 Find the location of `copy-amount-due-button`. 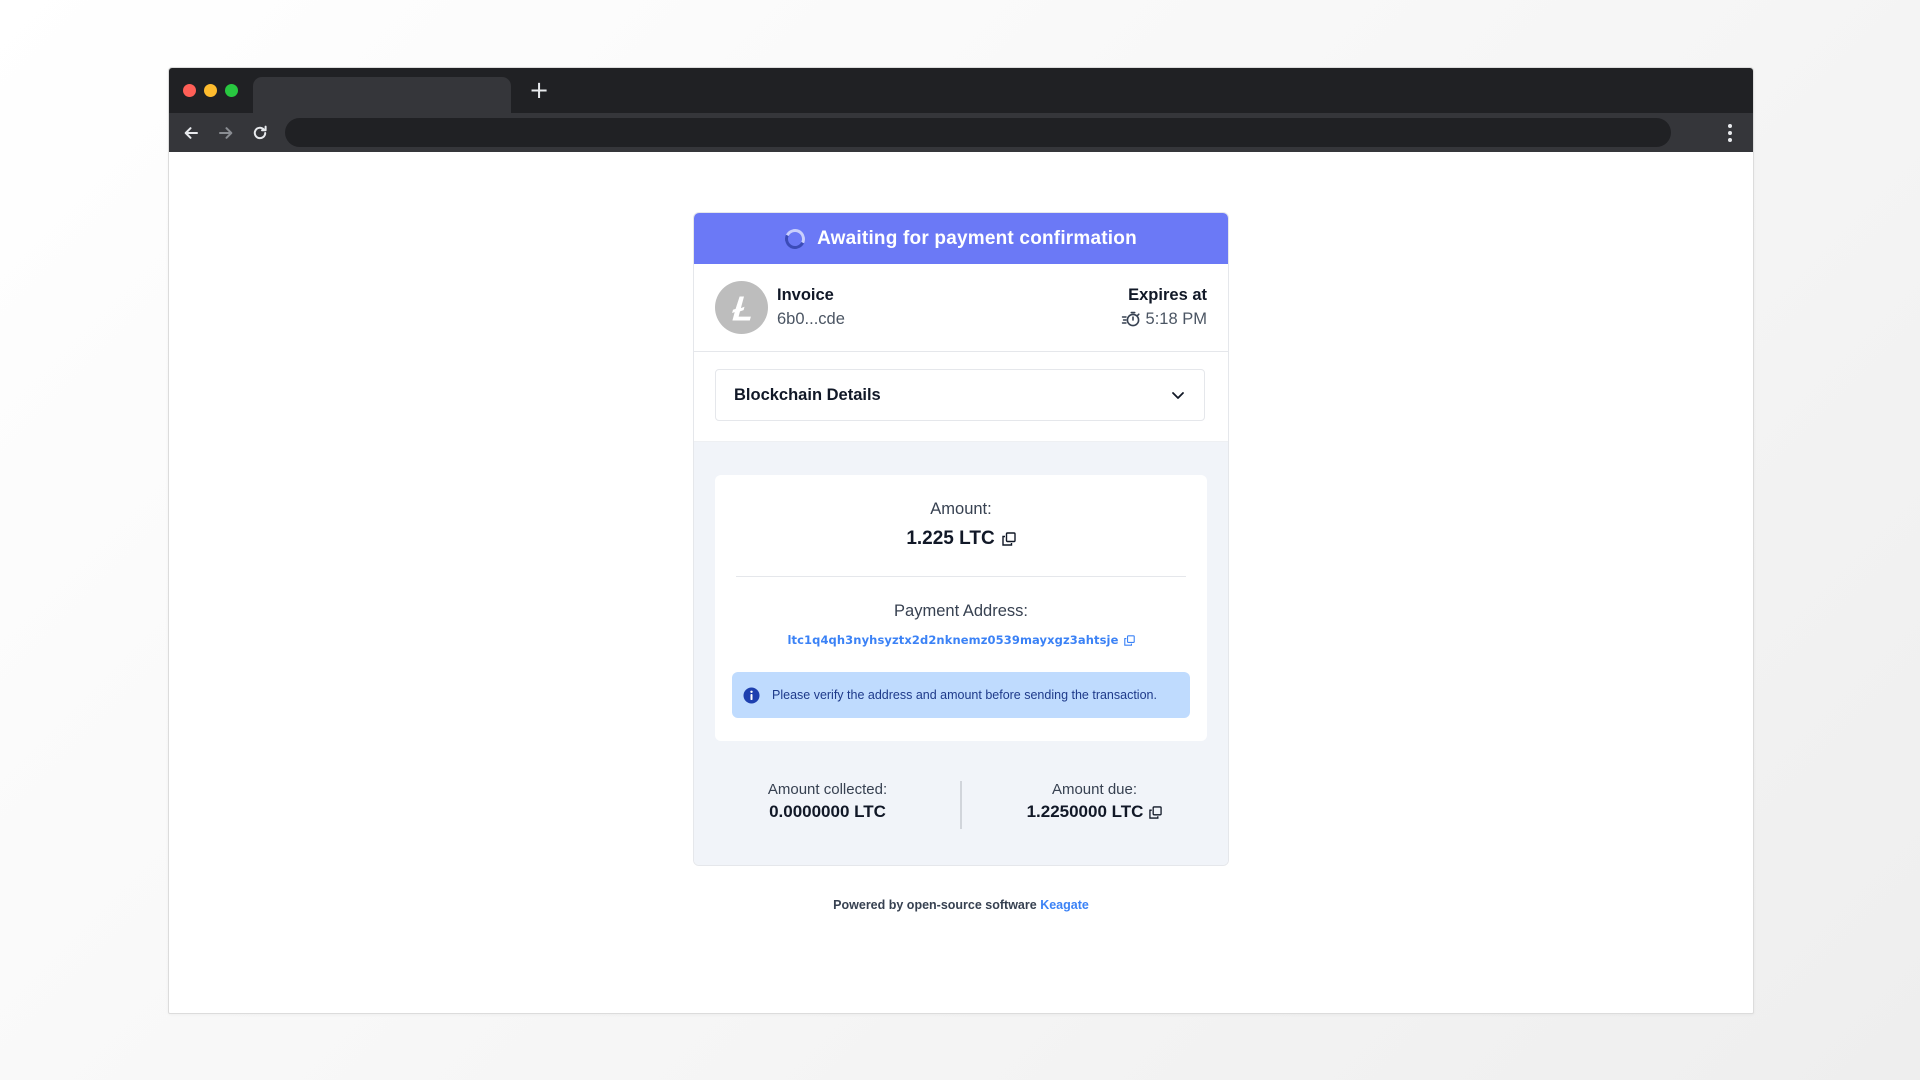

copy-amount-due-button is located at coordinates (1156, 812).